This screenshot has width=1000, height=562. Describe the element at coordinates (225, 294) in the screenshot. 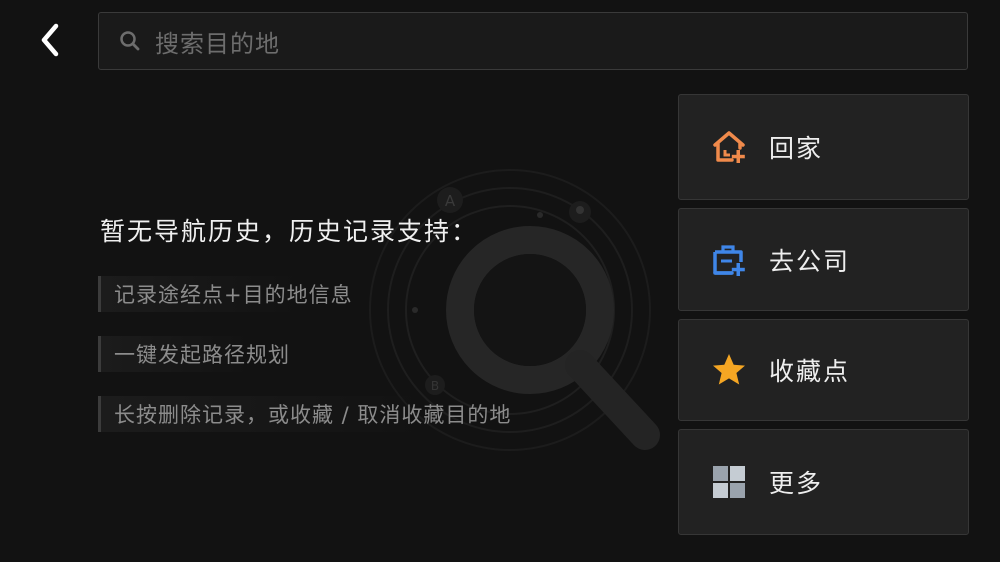

I see `tip-item: 记录途经点+目的地信息` at that location.